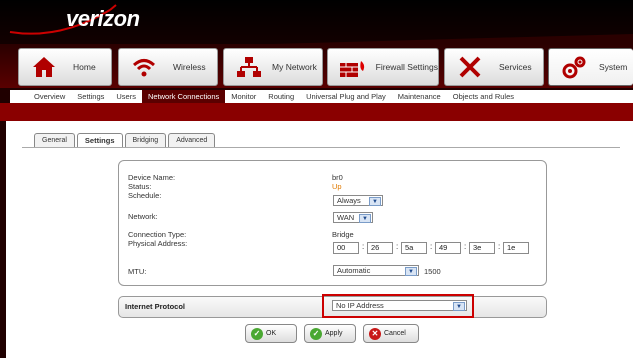 This screenshot has width=633, height=358. What do you see at coordinates (155, 306) in the screenshot?
I see `internet-protocol-label: Internet Protocol` at bounding box center [155, 306].